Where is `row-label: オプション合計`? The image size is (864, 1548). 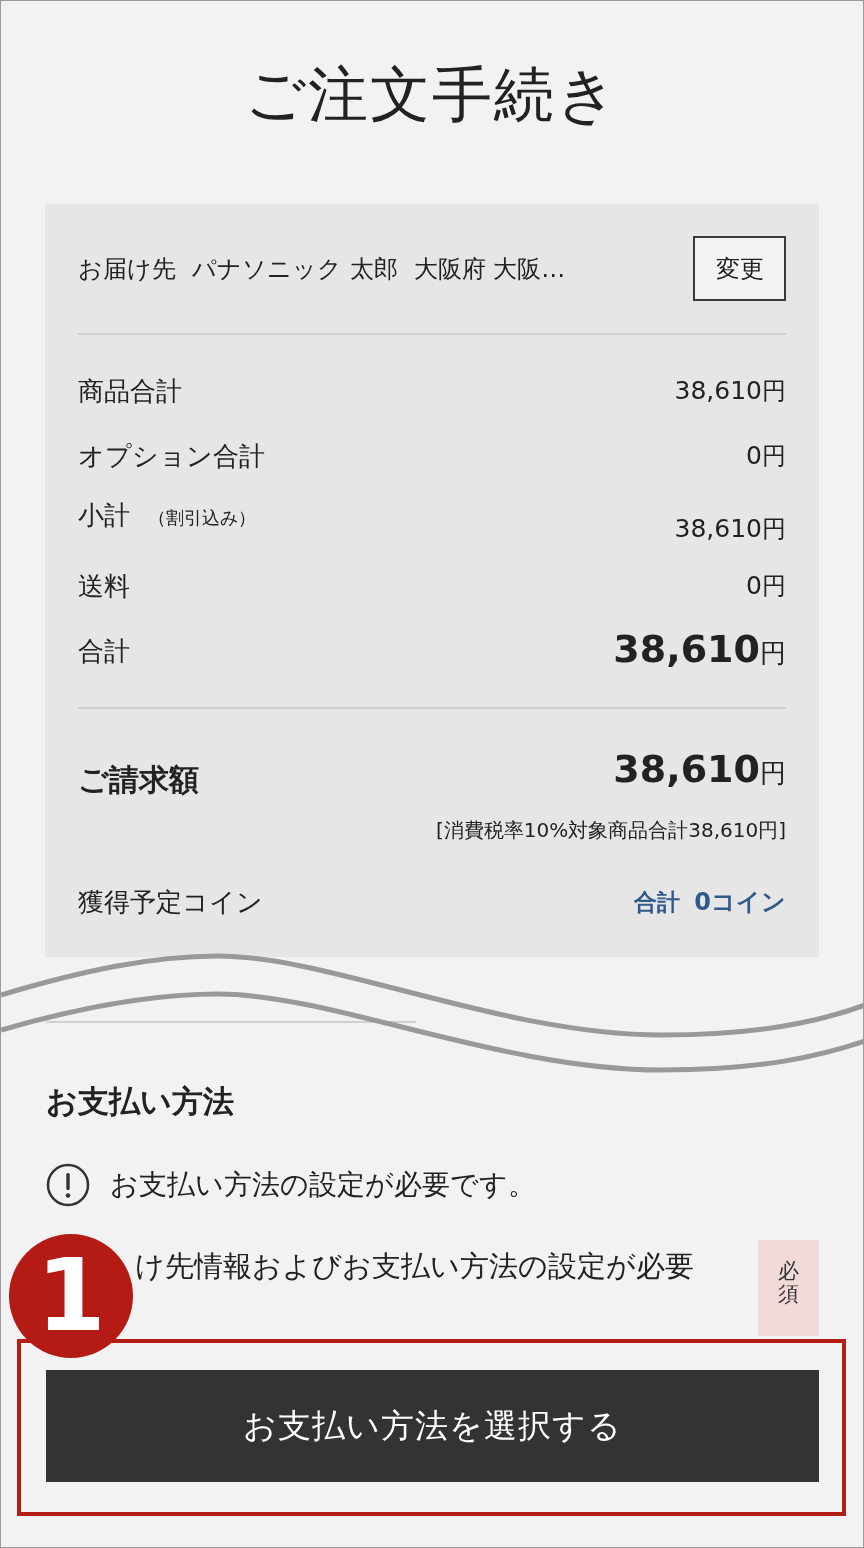 row-label: オプション合計 is located at coordinates (171, 456).